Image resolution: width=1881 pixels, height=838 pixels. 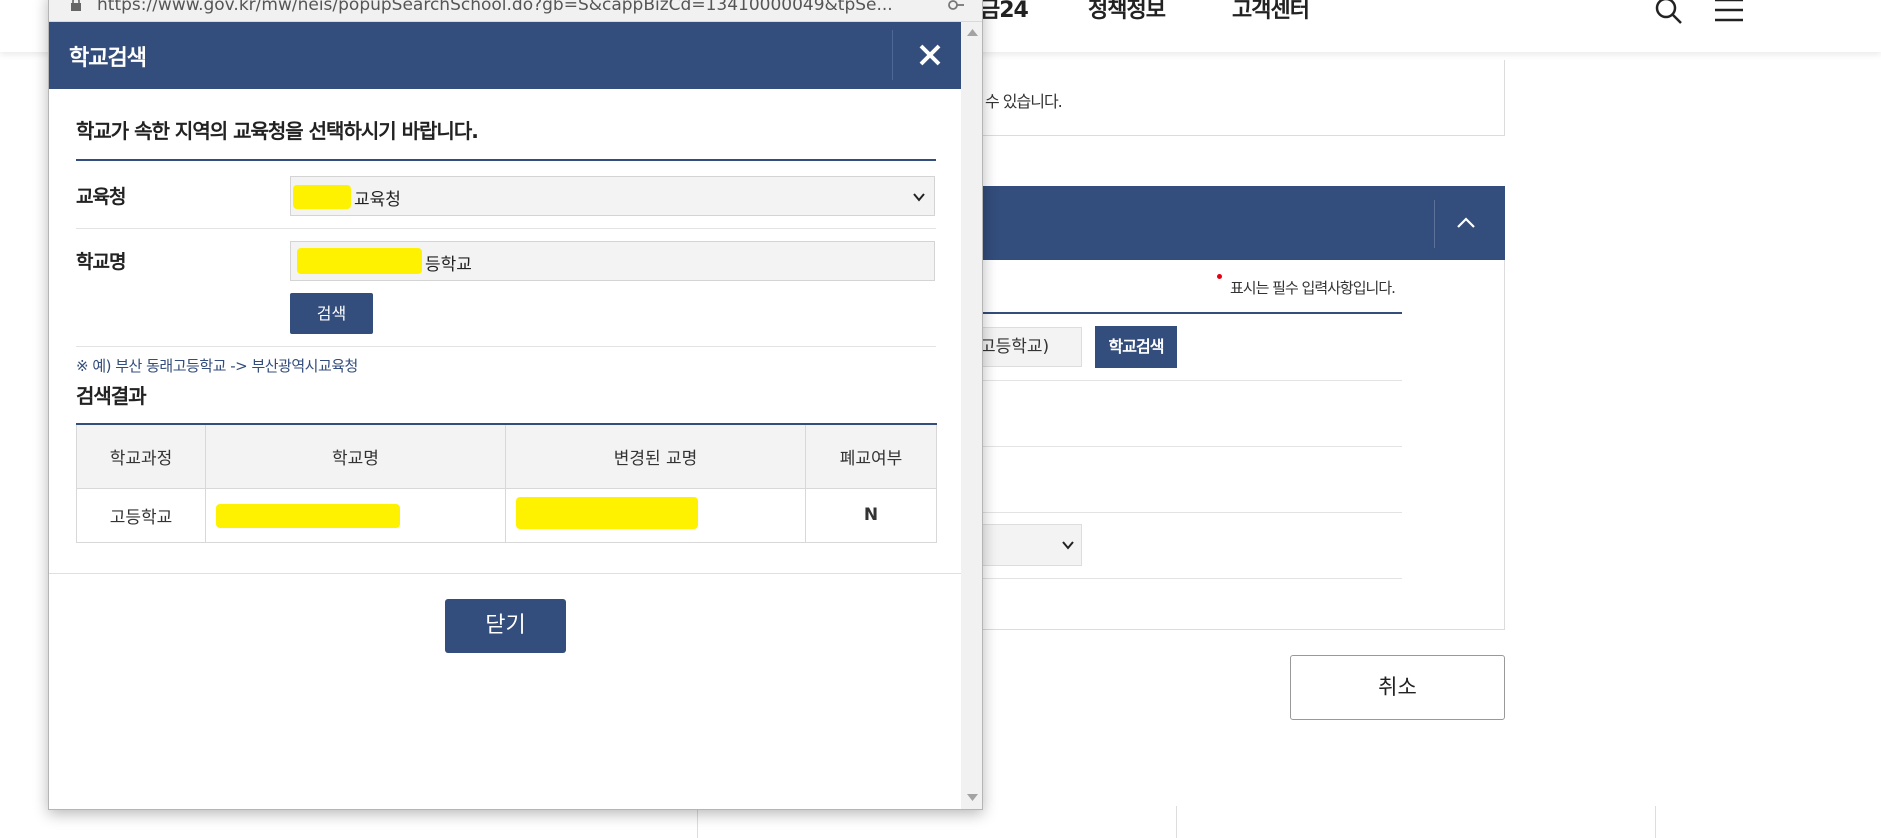 I want to click on nav-item-1: 금24, so click(x=1004, y=11).